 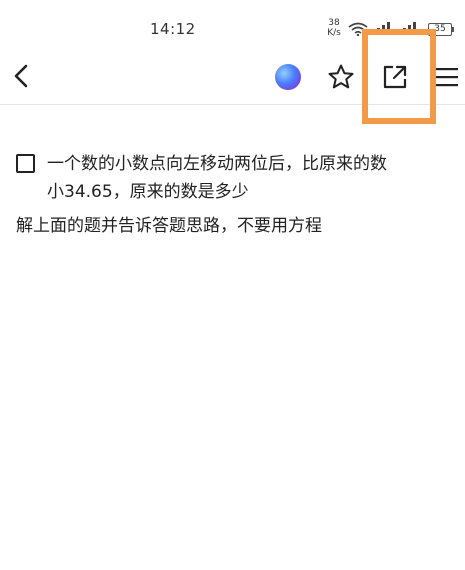 What do you see at coordinates (358, 29) in the screenshot?
I see `wifi-icon` at bounding box center [358, 29].